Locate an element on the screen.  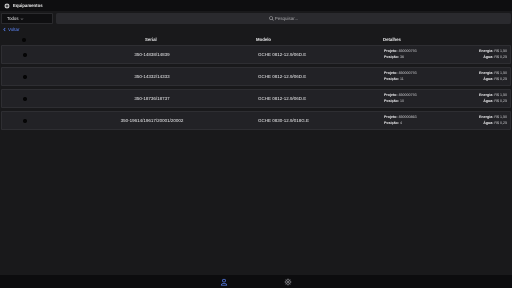
position-value: 36 is located at coordinates (401, 57).